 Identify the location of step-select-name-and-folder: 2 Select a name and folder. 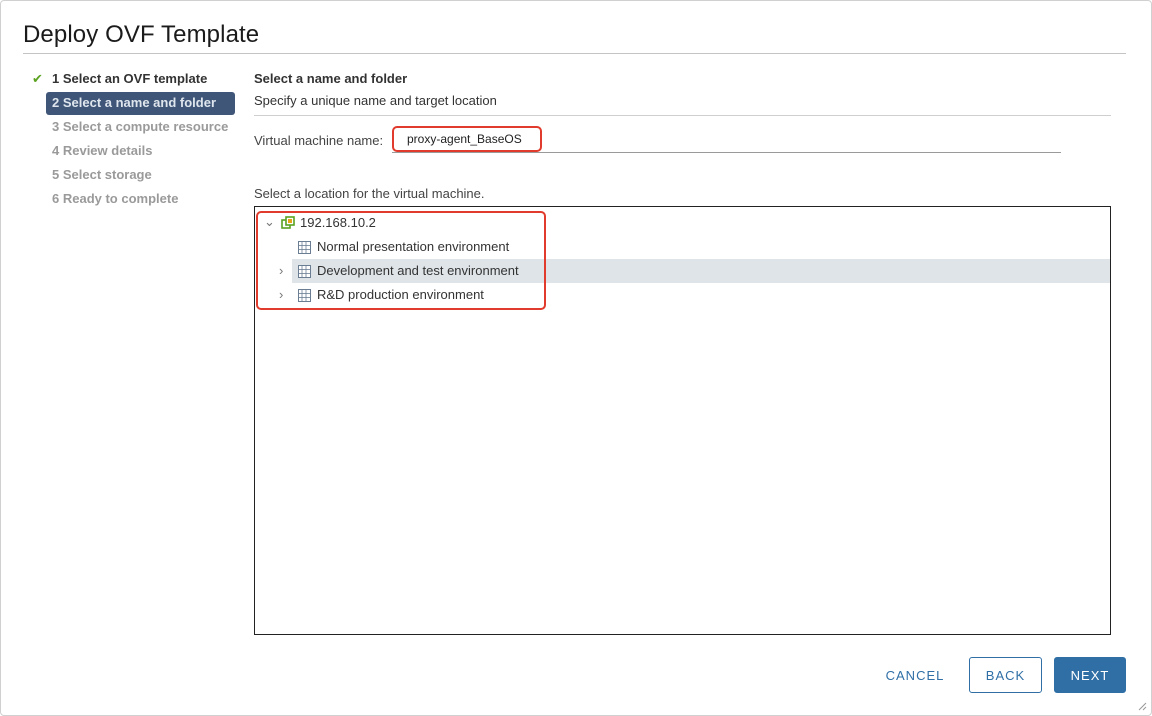
(134, 103).